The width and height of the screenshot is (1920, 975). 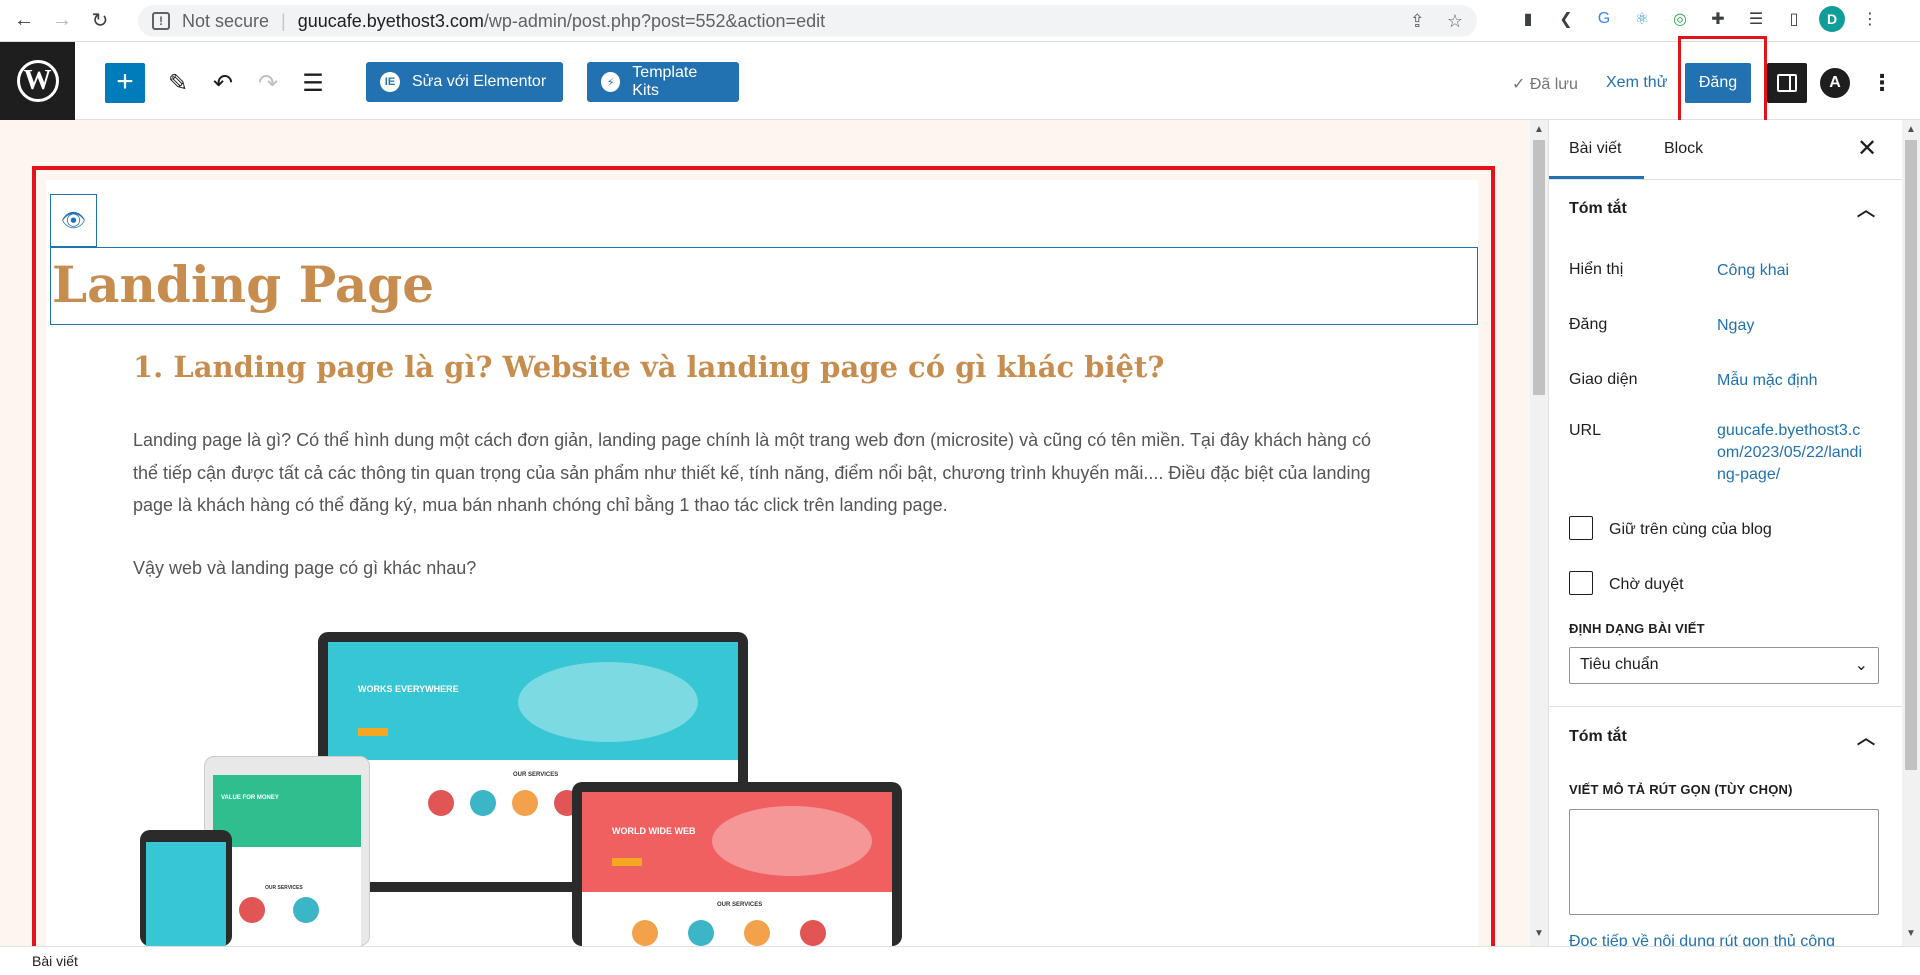 What do you see at coordinates (960, 960) in the screenshot?
I see `block-breadcrumb-bar: Bài viết` at bounding box center [960, 960].